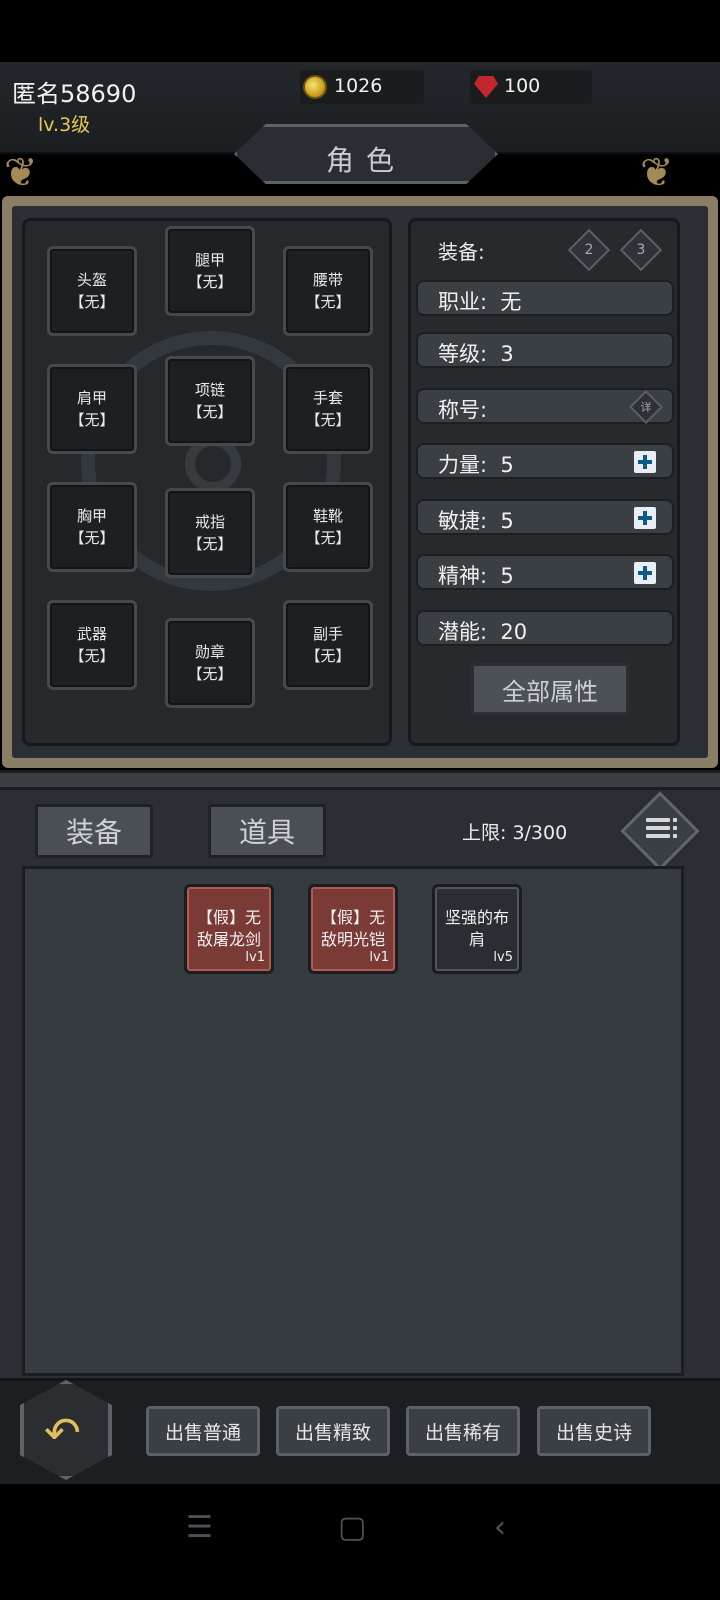  Describe the element at coordinates (545, 461) in the screenshot. I see `stat-row-strength: 力量: 5` at that location.